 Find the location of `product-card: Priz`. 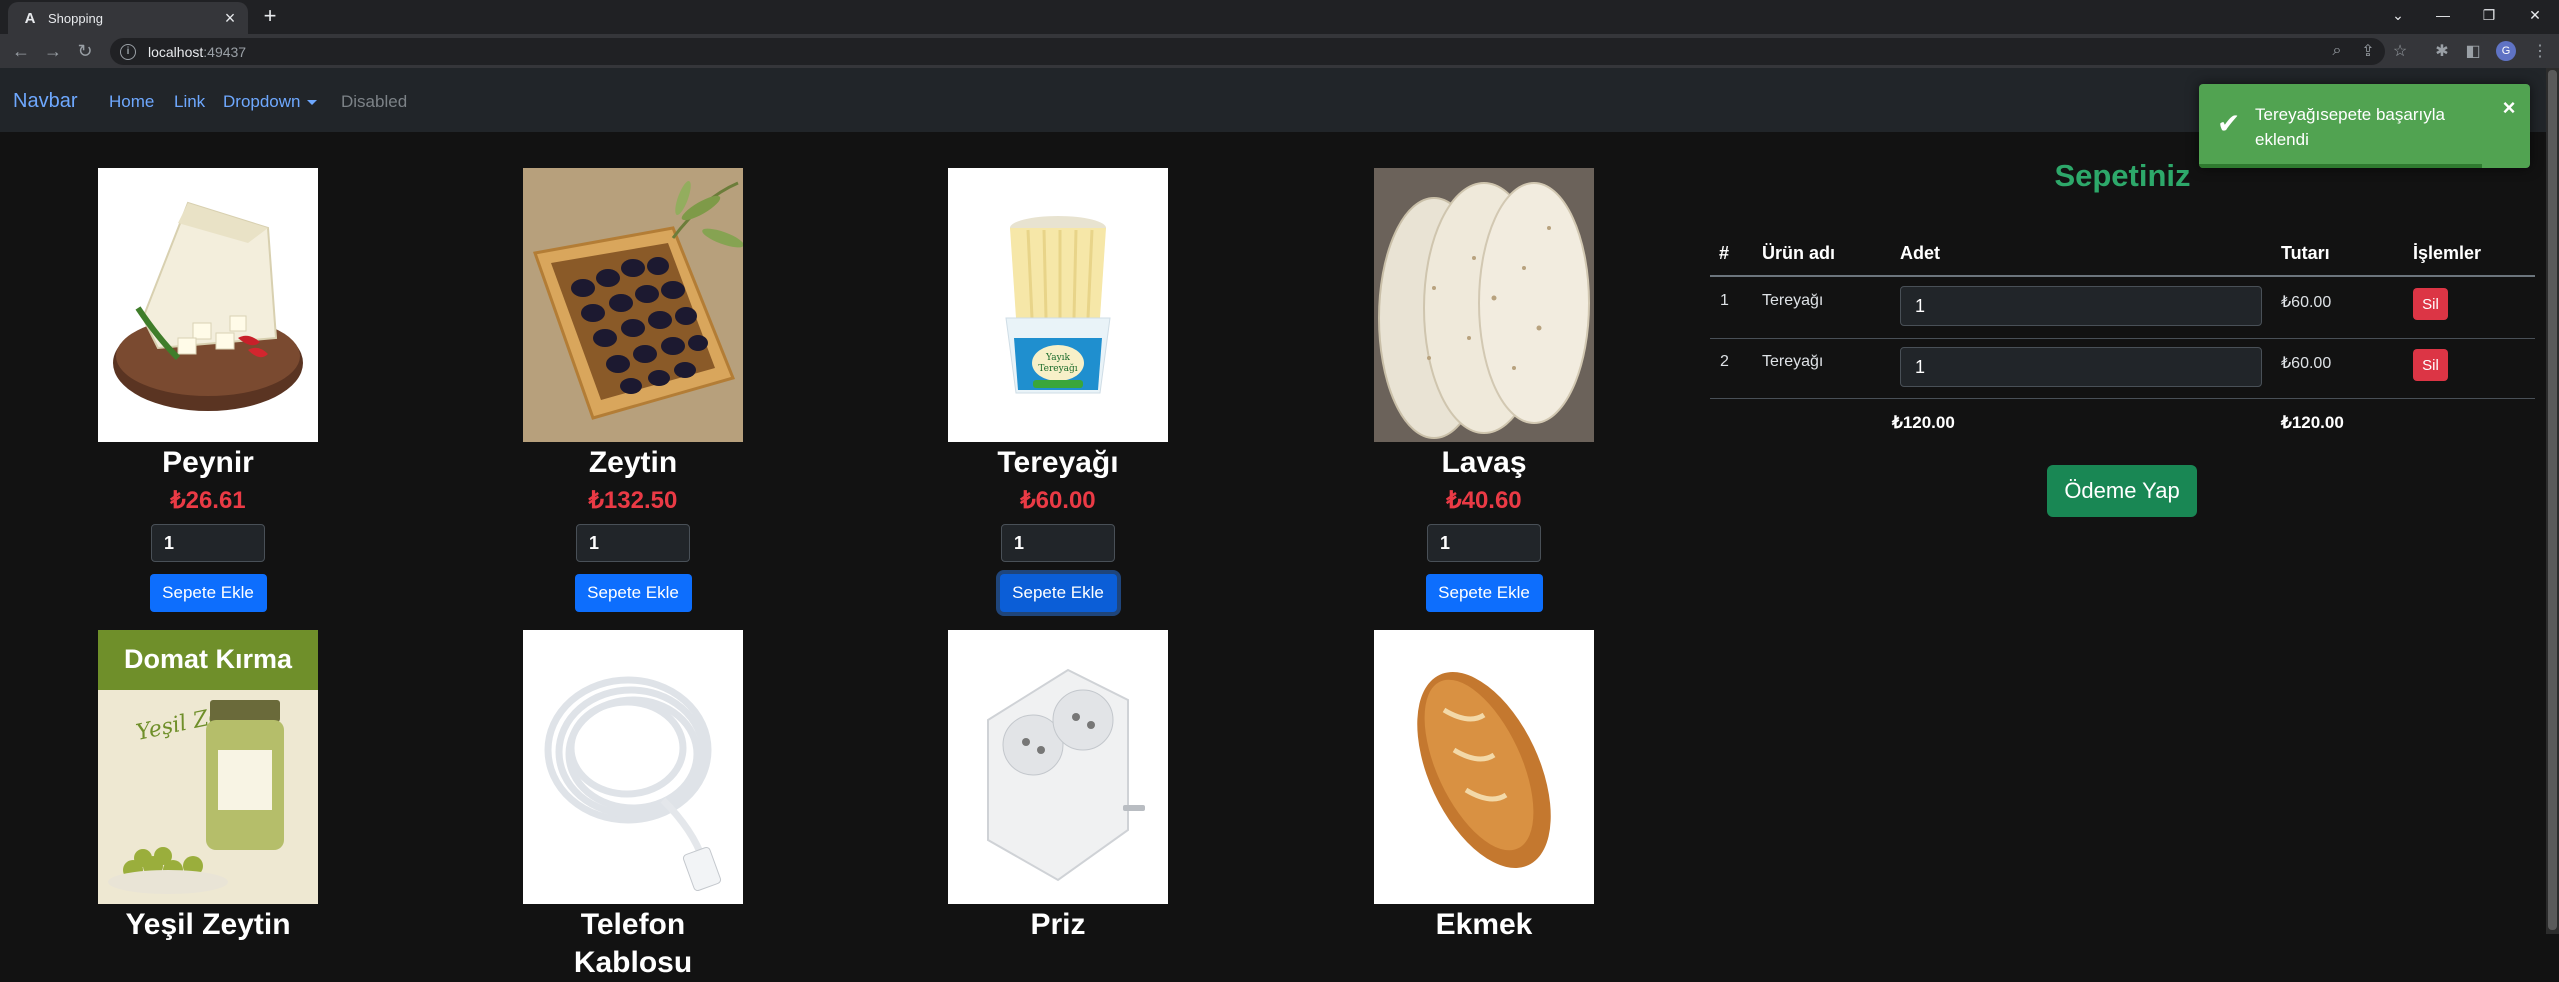

product-card: Priz is located at coordinates (1058, 787).